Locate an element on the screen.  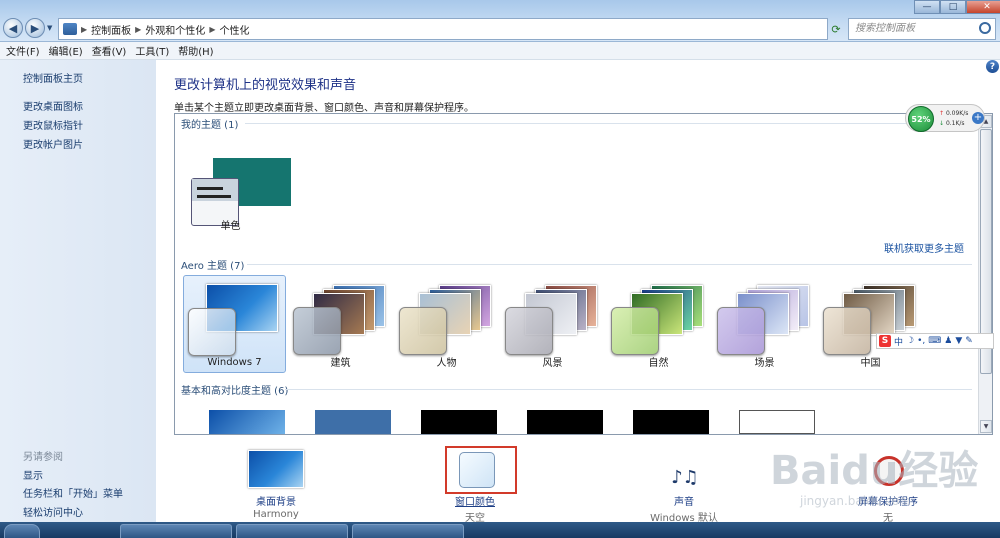
close-button: ✕ is located at coordinates (983, 7).